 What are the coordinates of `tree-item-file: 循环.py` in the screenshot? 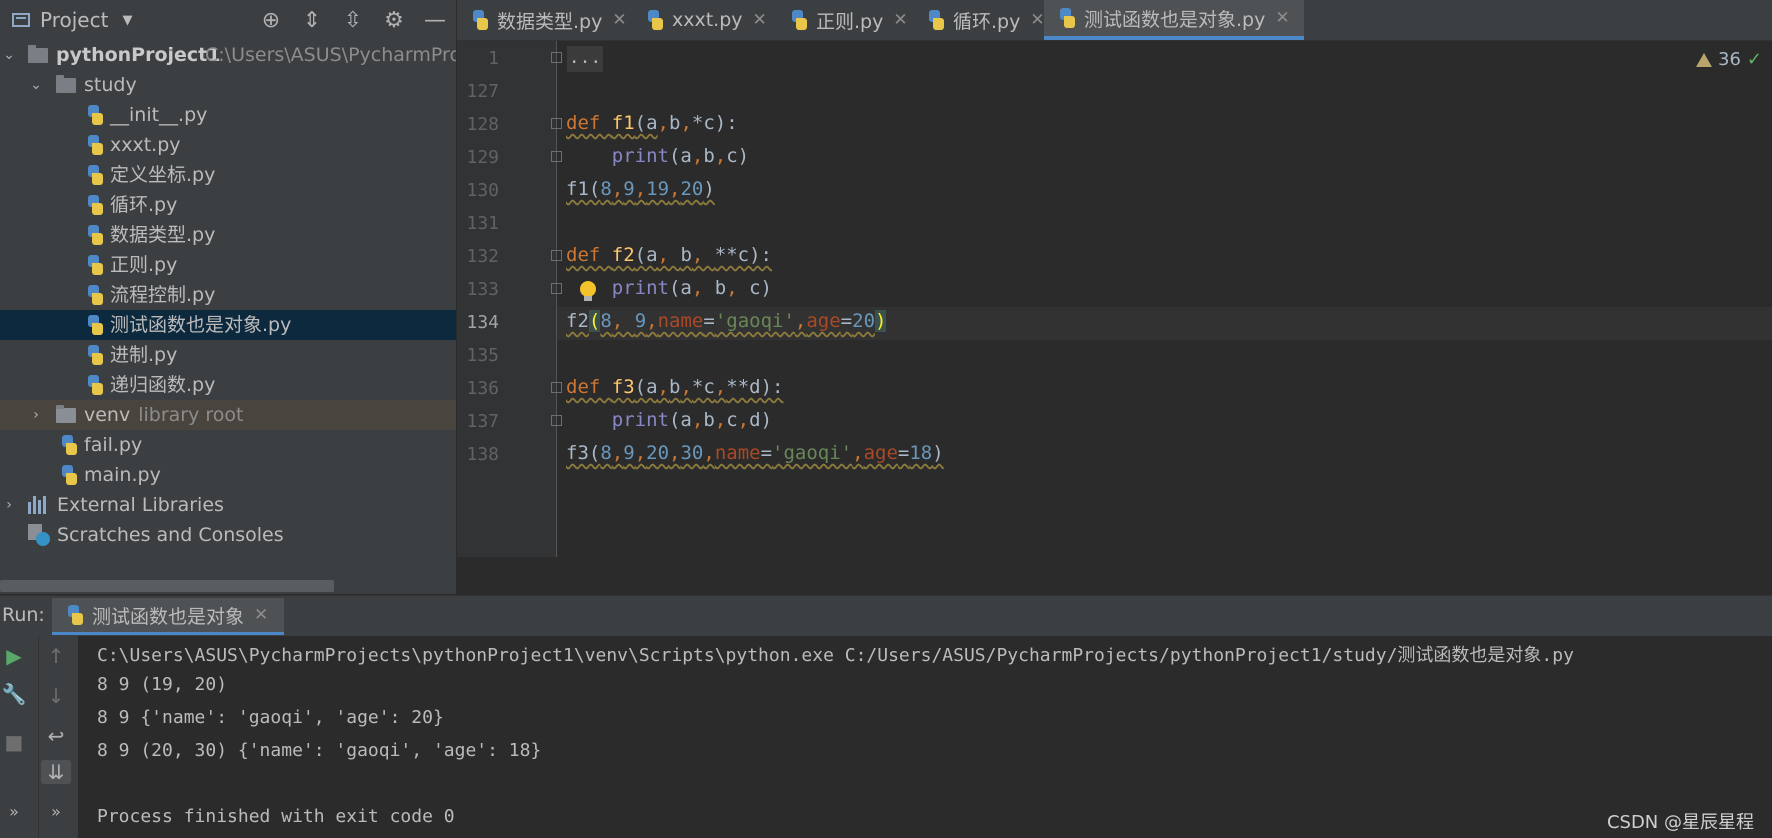 It's located at (228, 205).